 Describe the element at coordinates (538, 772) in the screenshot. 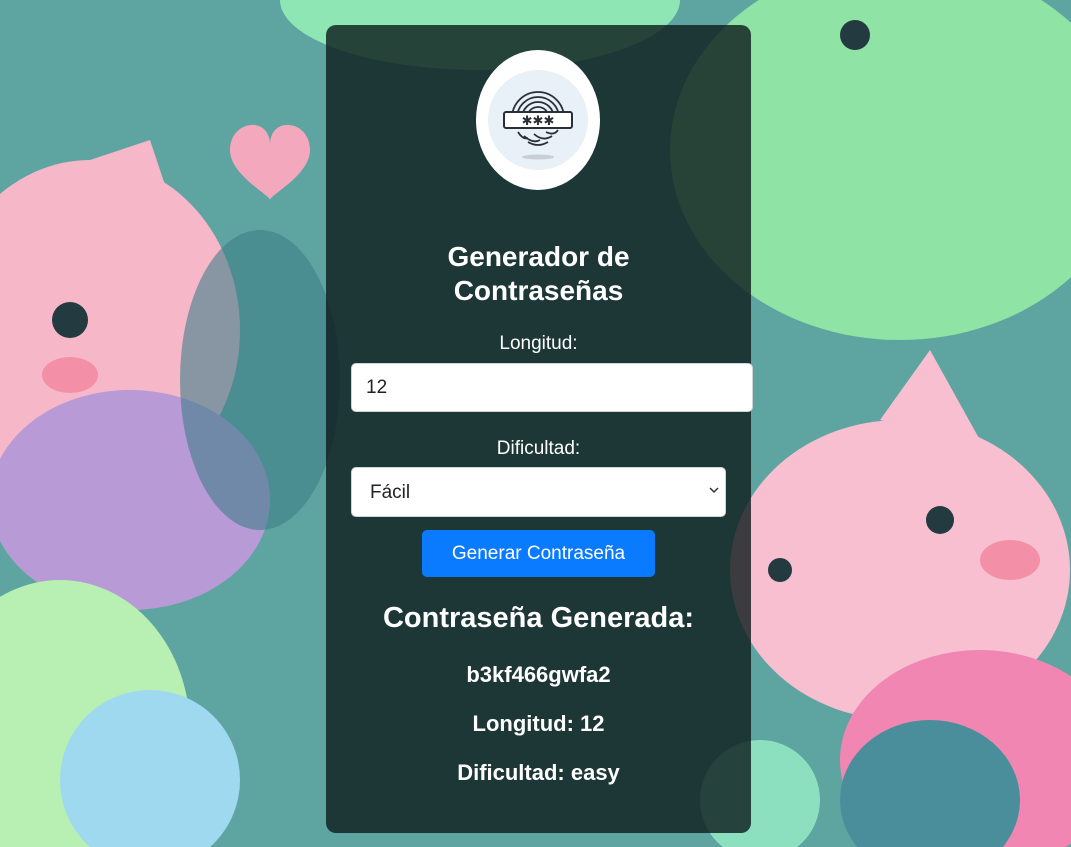

I see `result-difficulty: Dificultad: easy` at that location.